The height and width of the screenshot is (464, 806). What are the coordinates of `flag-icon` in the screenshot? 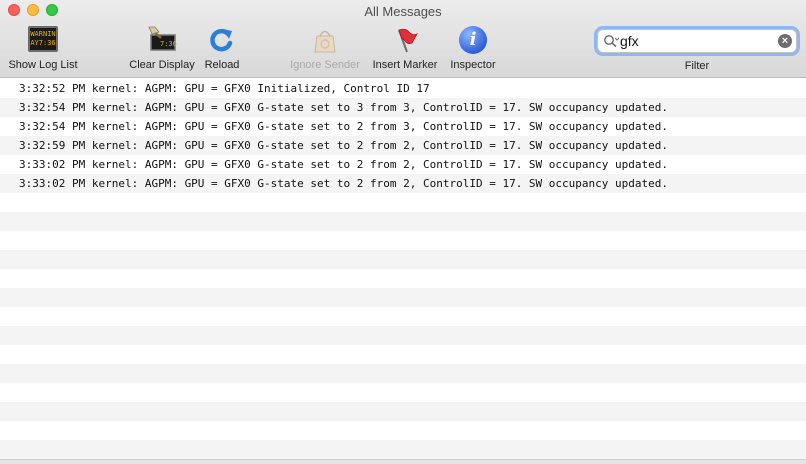 It's located at (408, 40).